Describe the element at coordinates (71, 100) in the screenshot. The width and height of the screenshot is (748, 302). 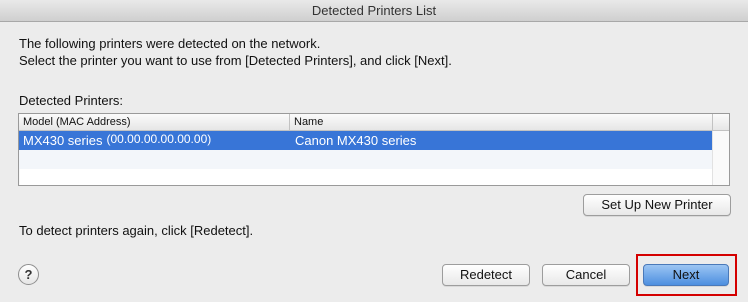
I see `detected-printers-label: Detected Printers:` at that location.